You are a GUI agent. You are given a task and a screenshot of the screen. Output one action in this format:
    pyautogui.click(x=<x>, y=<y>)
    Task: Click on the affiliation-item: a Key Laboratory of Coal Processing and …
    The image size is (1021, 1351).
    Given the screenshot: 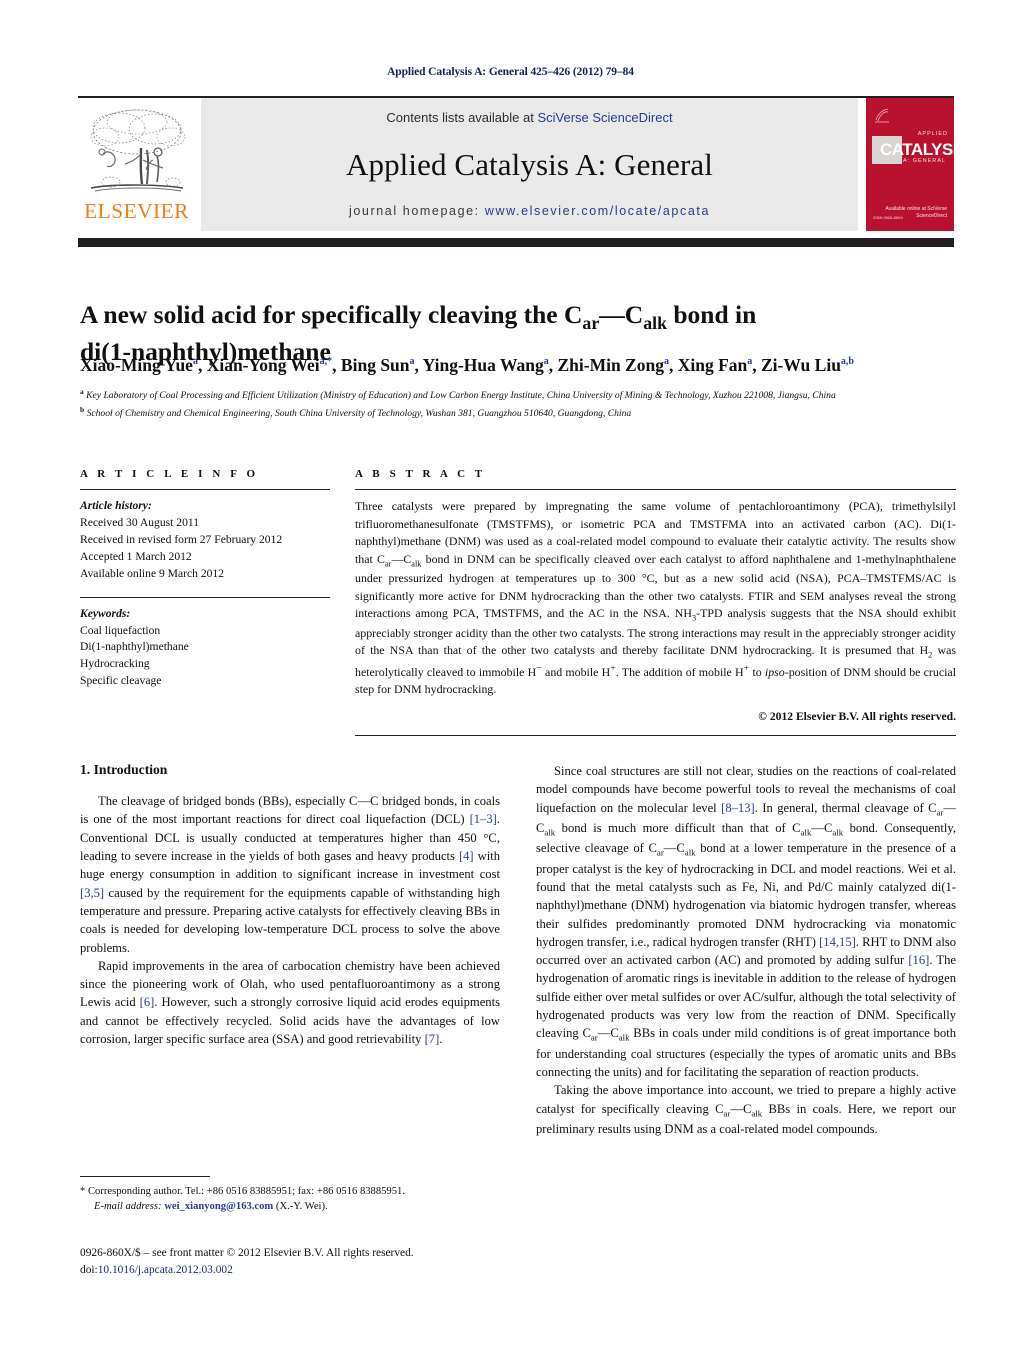 What is the action you would take?
    pyautogui.click(x=495, y=395)
    